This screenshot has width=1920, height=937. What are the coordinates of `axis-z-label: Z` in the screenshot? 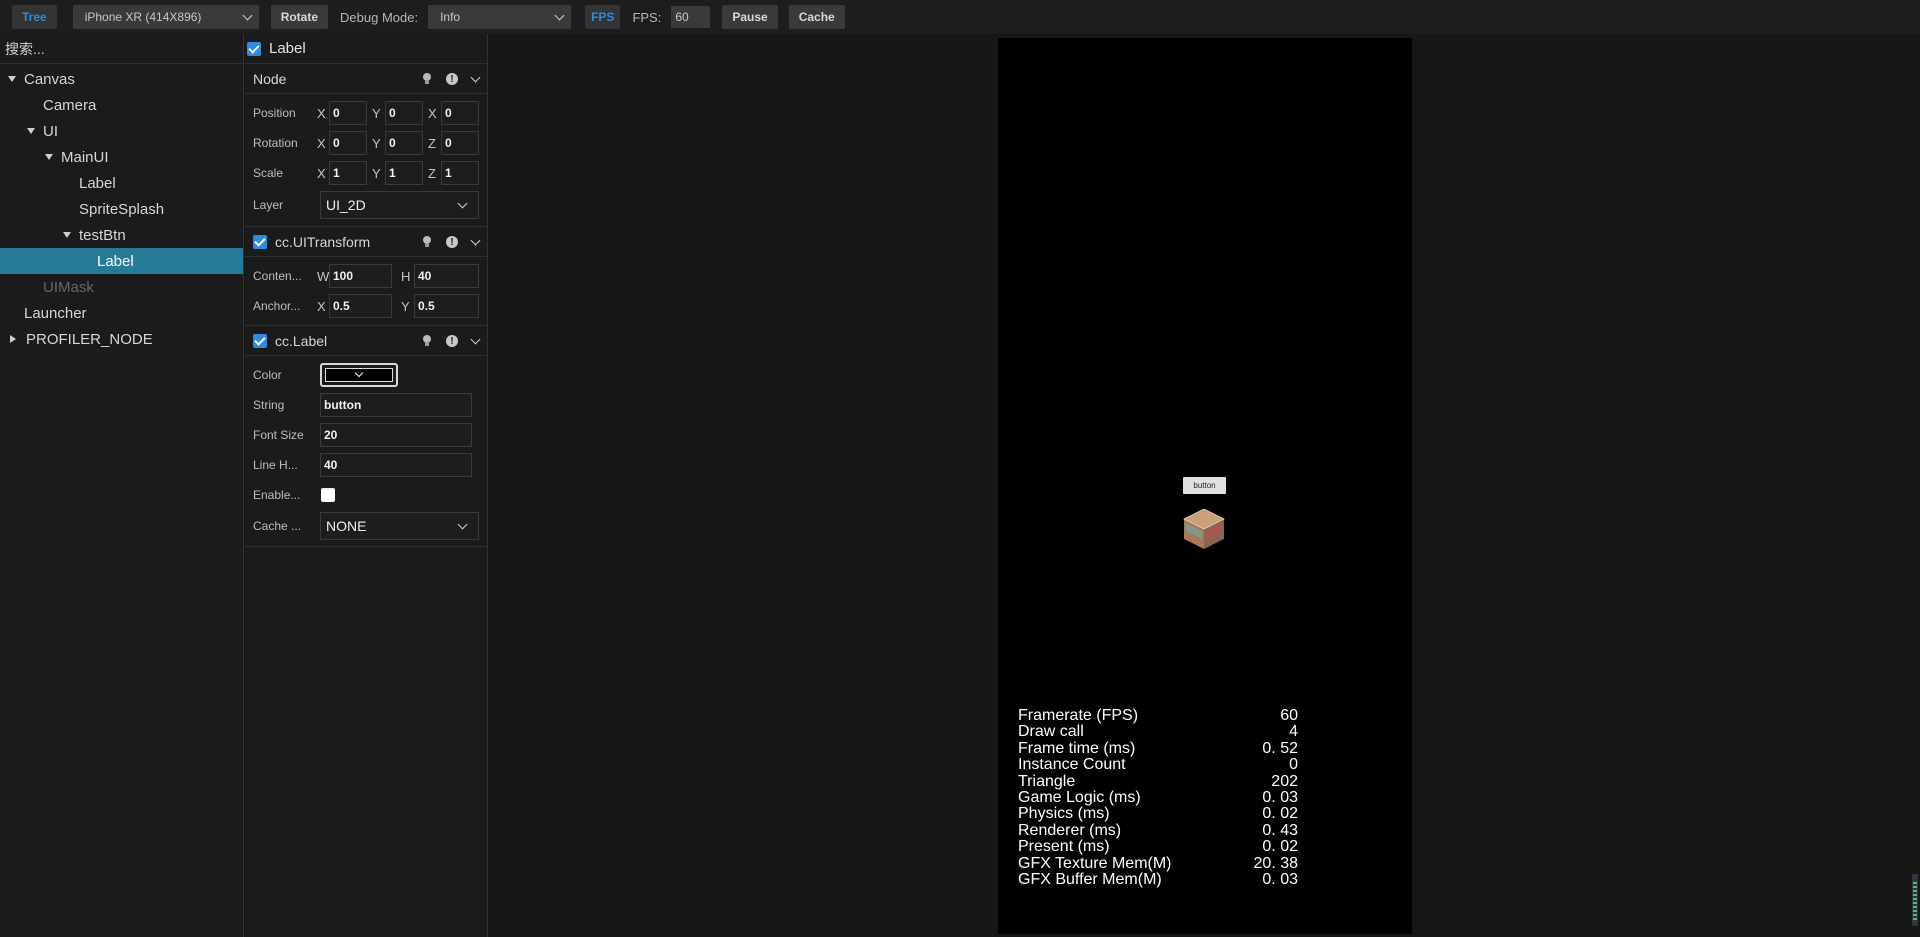 It's located at (432, 143).